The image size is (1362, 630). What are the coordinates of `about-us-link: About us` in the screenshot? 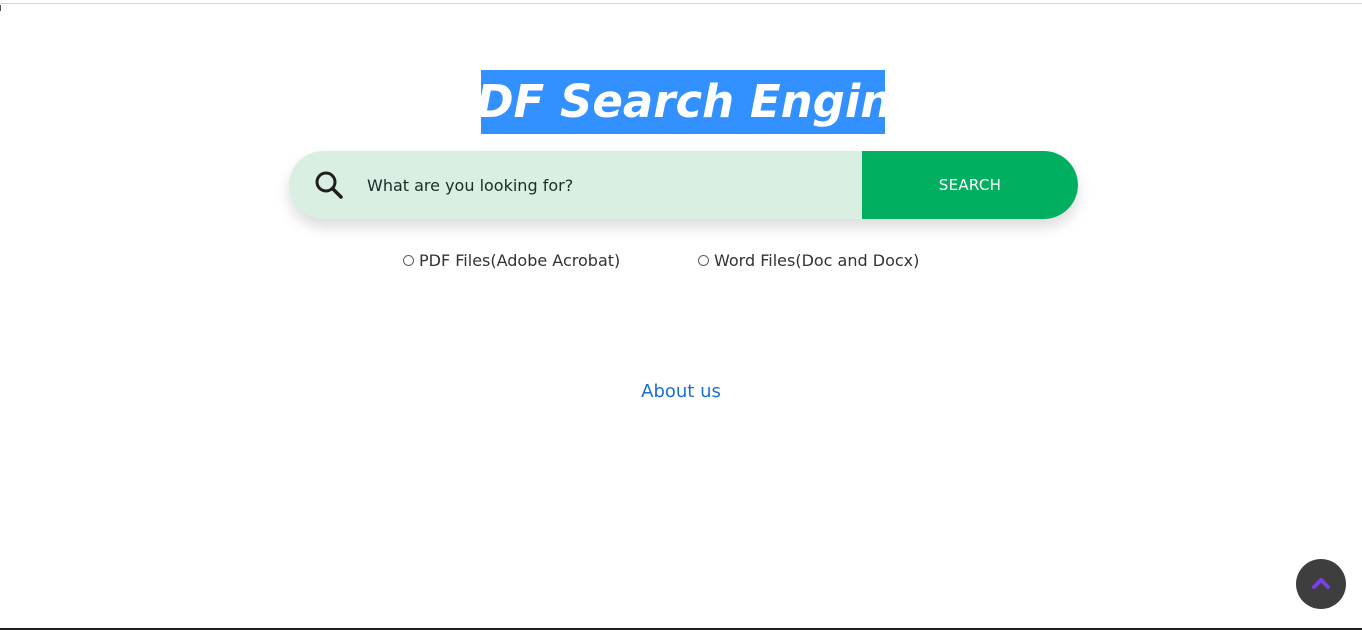 It's located at (681, 391).